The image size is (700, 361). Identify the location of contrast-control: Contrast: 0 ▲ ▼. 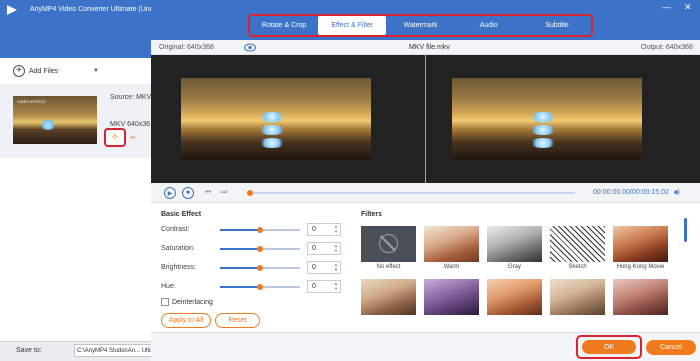
(251, 229).